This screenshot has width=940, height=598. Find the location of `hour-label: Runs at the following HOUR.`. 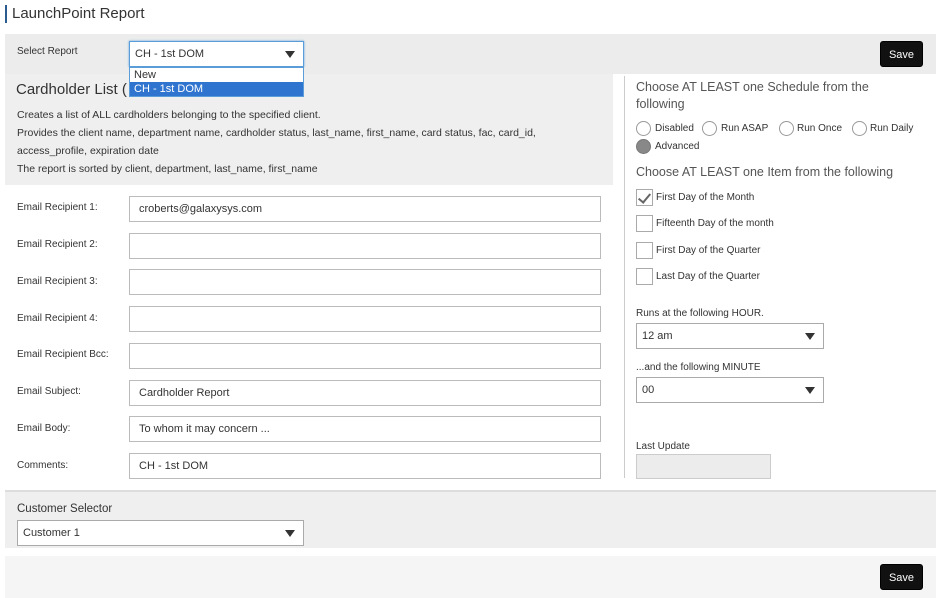

hour-label: Runs at the following HOUR. is located at coordinates (700, 313).